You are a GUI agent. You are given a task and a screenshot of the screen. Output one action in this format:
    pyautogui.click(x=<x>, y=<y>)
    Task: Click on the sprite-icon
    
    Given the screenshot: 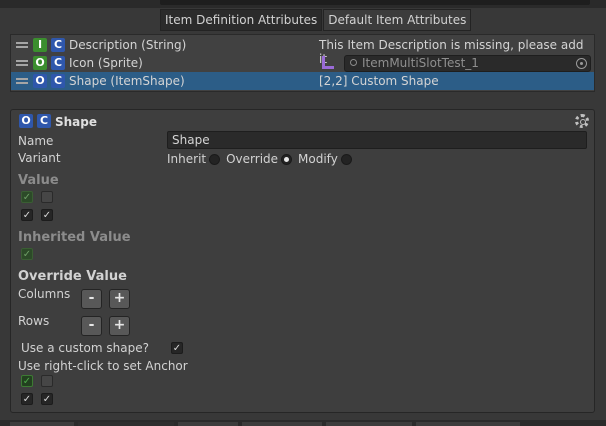 What is the action you would take?
    pyautogui.click(x=353, y=62)
    